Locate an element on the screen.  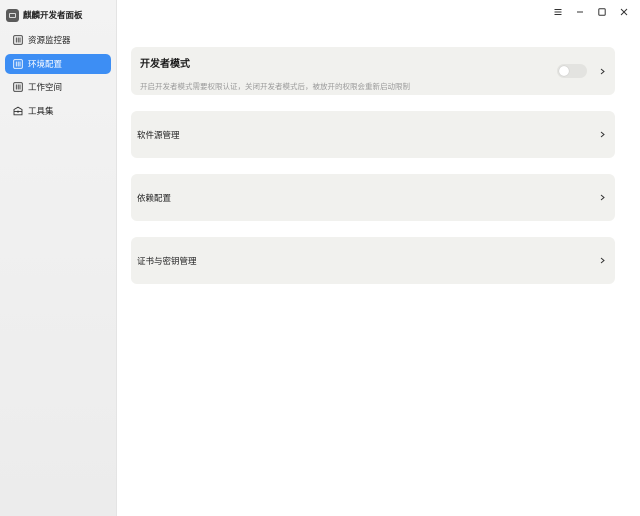
workspace-icon is located at coordinates (18, 87).